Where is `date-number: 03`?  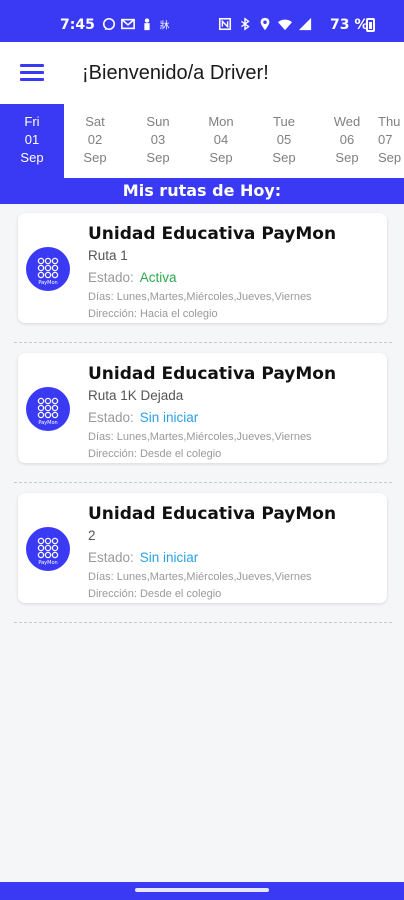 date-number: 03 is located at coordinates (158, 139).